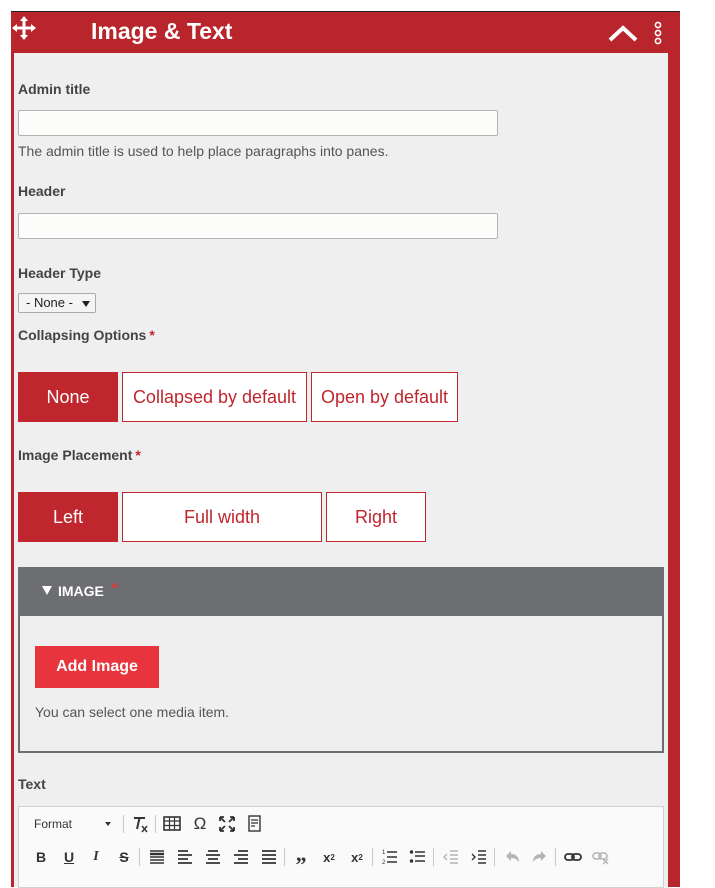 The width and height of the screenshot is (715, 888). I want to click on subscript-icon: x2, so click(329, 857).